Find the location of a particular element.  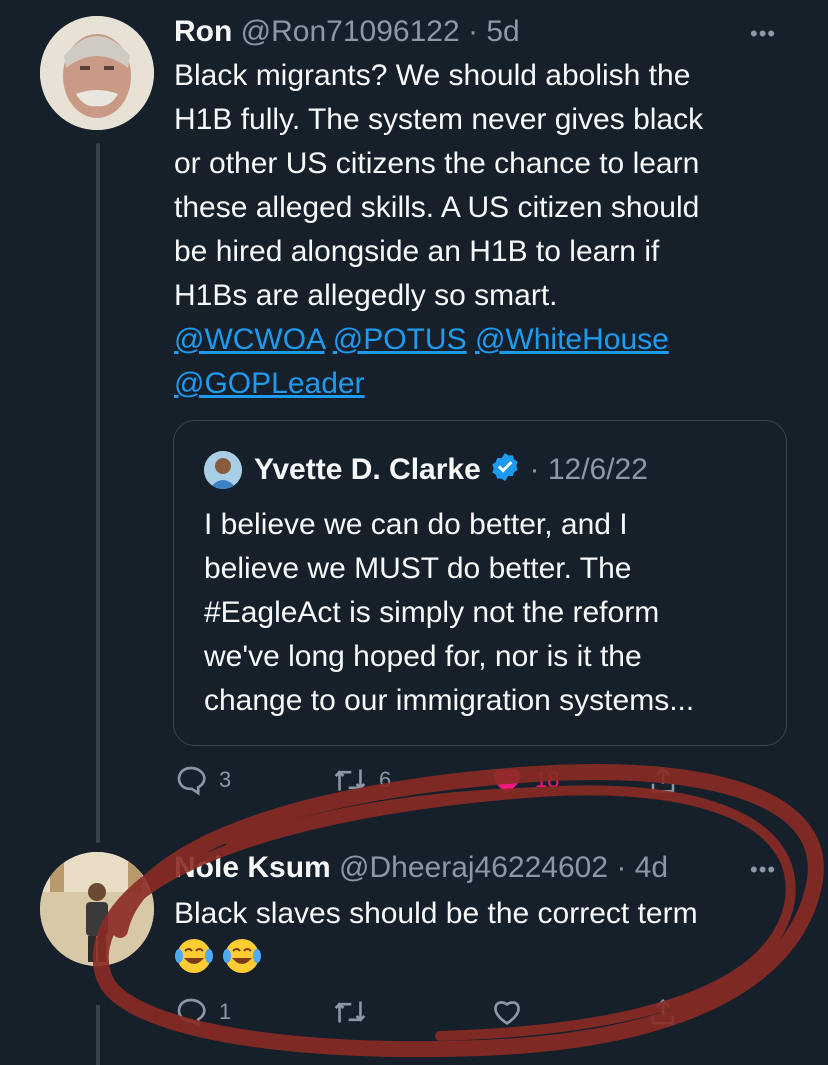

reply-button: 1 is located at coordinates (203, 1012).